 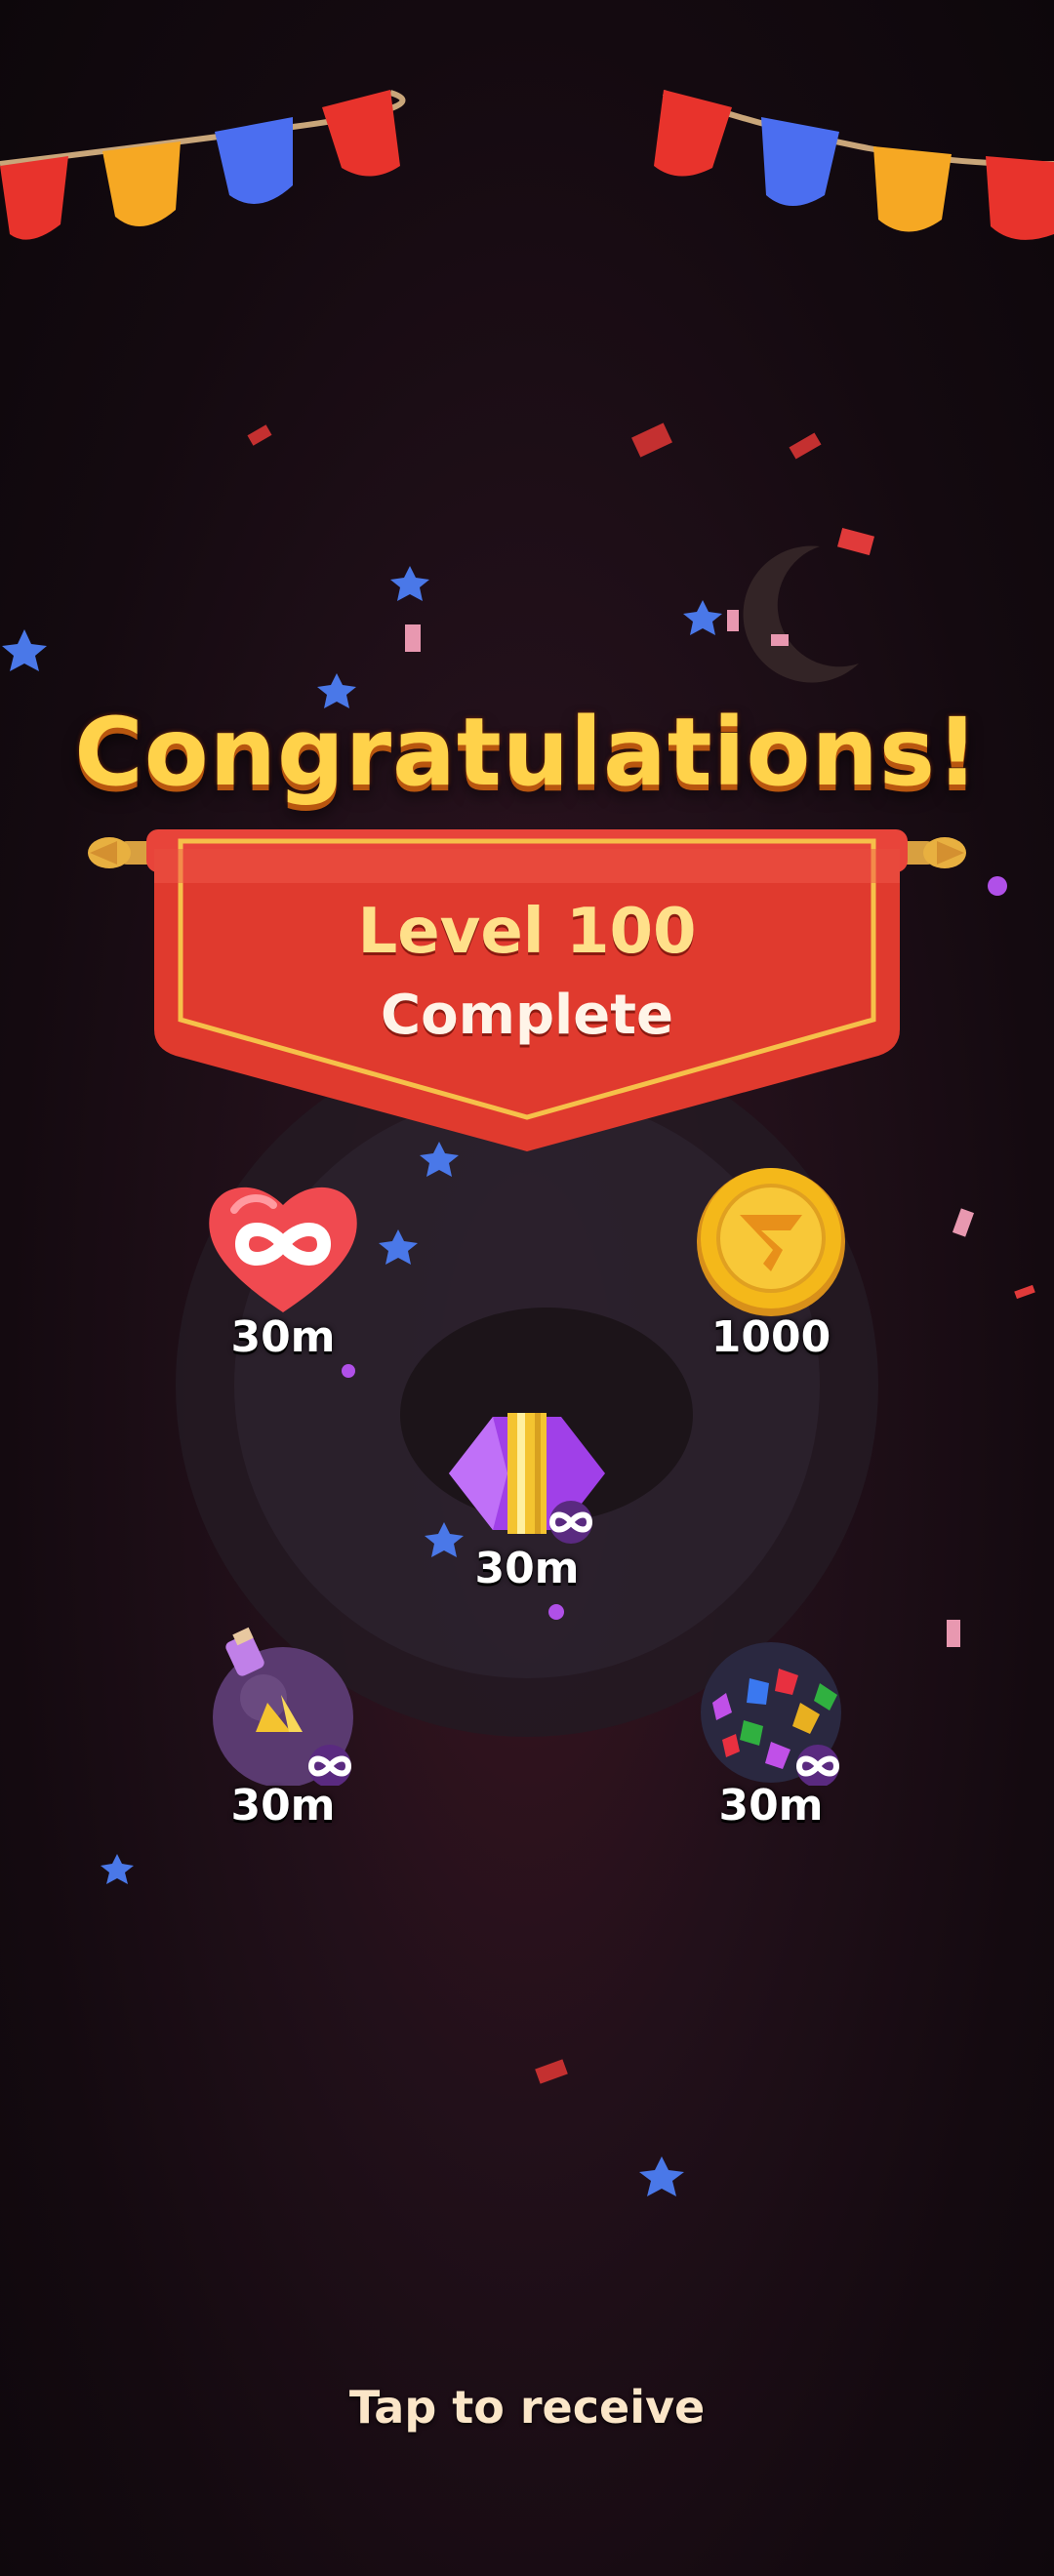 What do you see at coordinates (771, 1715) in the screenshot?
I see `gem-ball-booster-icon` at bounding box center [771, 1715].